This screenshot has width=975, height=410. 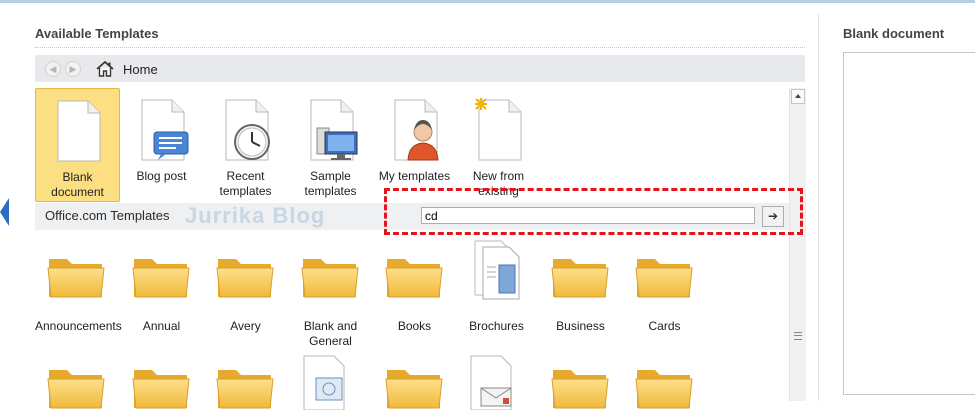 I want to click on category-books: Books, so click(x=414, y=302).